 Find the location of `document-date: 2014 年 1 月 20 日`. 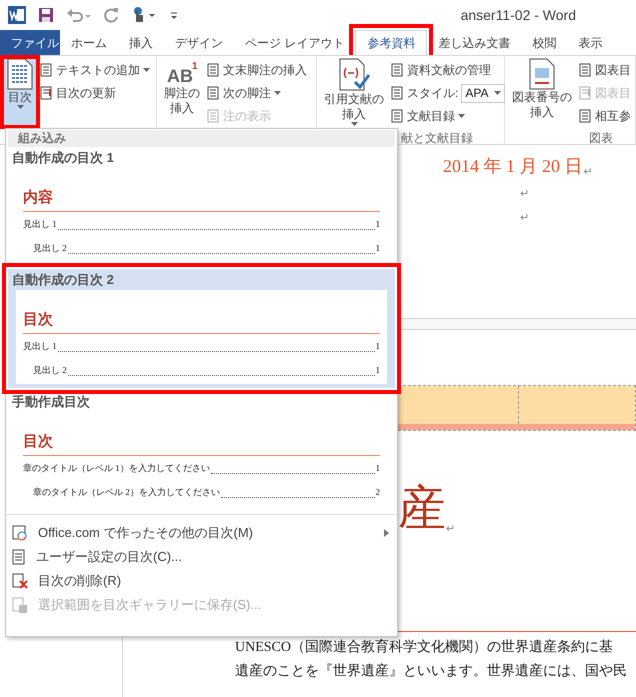

document-date: 2014 年 1 月 20 日 is located at coordinates (512, 166).